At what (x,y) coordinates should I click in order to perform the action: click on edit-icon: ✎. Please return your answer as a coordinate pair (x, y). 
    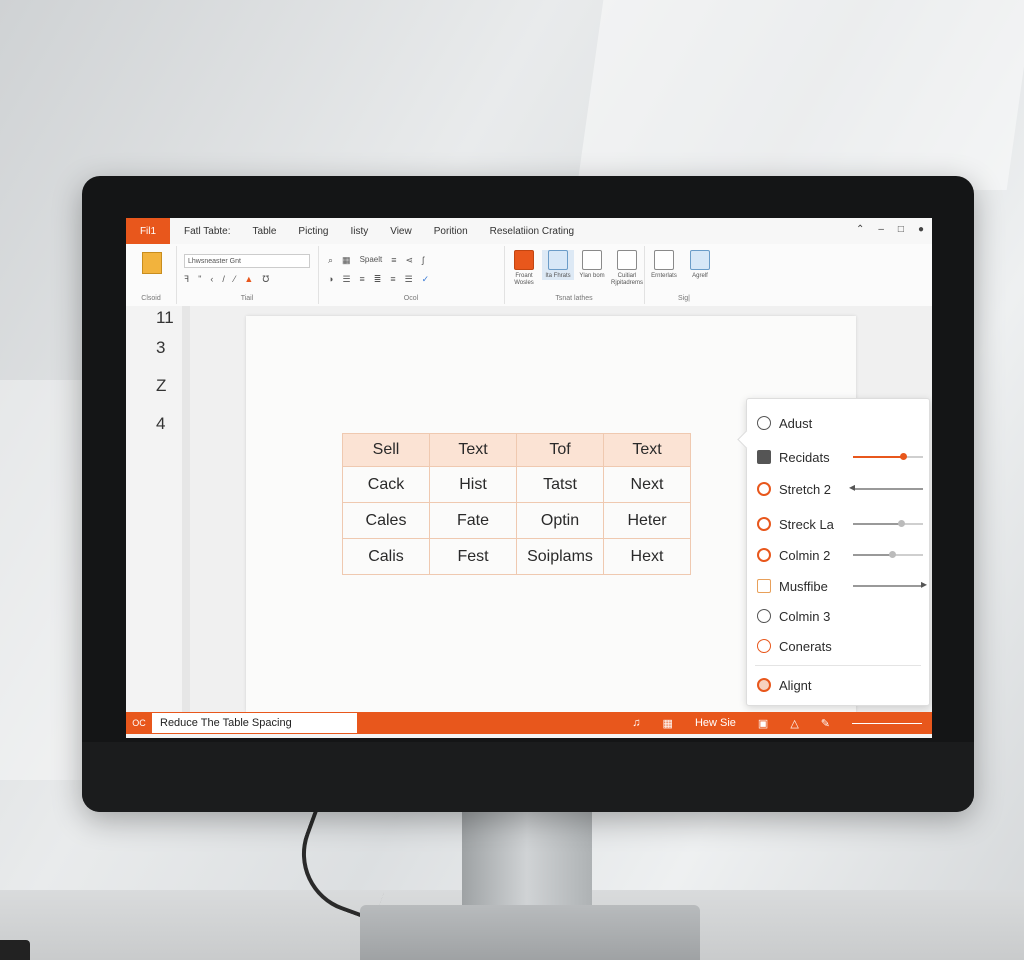
    Looking at the image, I should click on (825, 723).